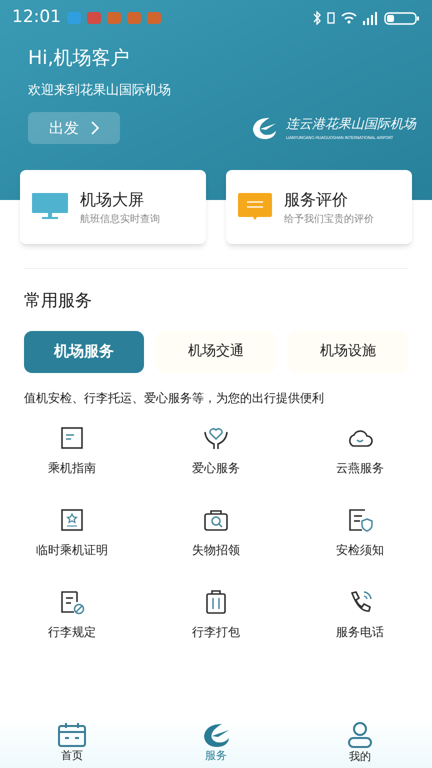  I want to click on service-item: 临时乘机证明, so click(72, 531).